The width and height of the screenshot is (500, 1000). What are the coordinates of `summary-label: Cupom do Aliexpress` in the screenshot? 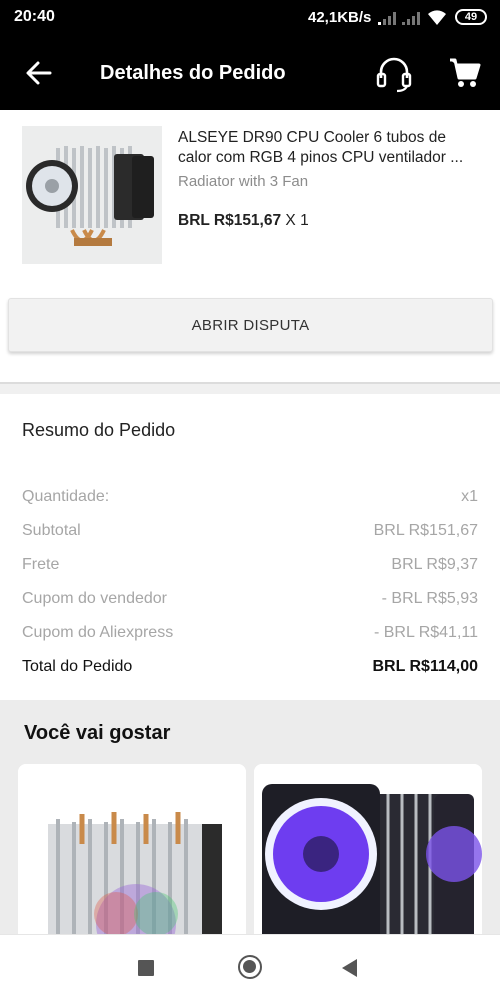 It's located at (98, 632).